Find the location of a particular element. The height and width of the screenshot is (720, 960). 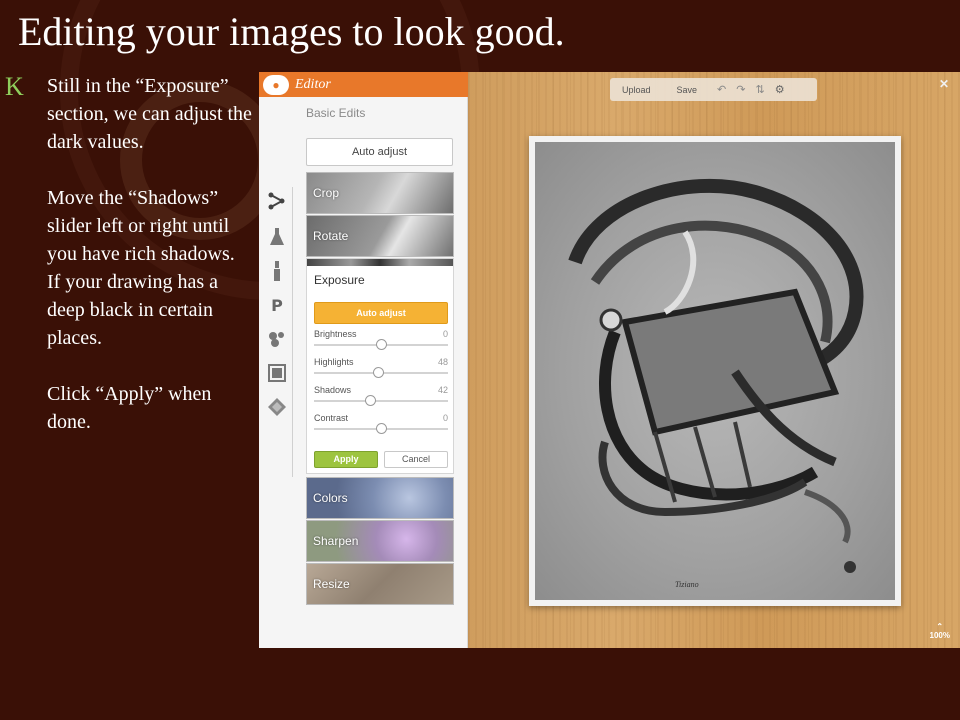

flask-icon is located at coordinates (277, 237).